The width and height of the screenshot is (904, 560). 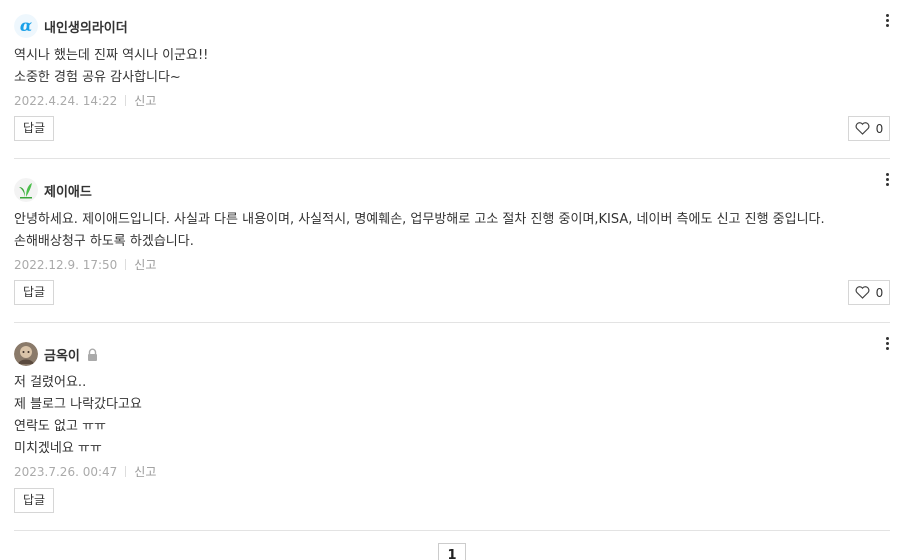 I want to click on comment-line: 소중한 경험 공유 감사합니다~, so click(x=97, y=77).